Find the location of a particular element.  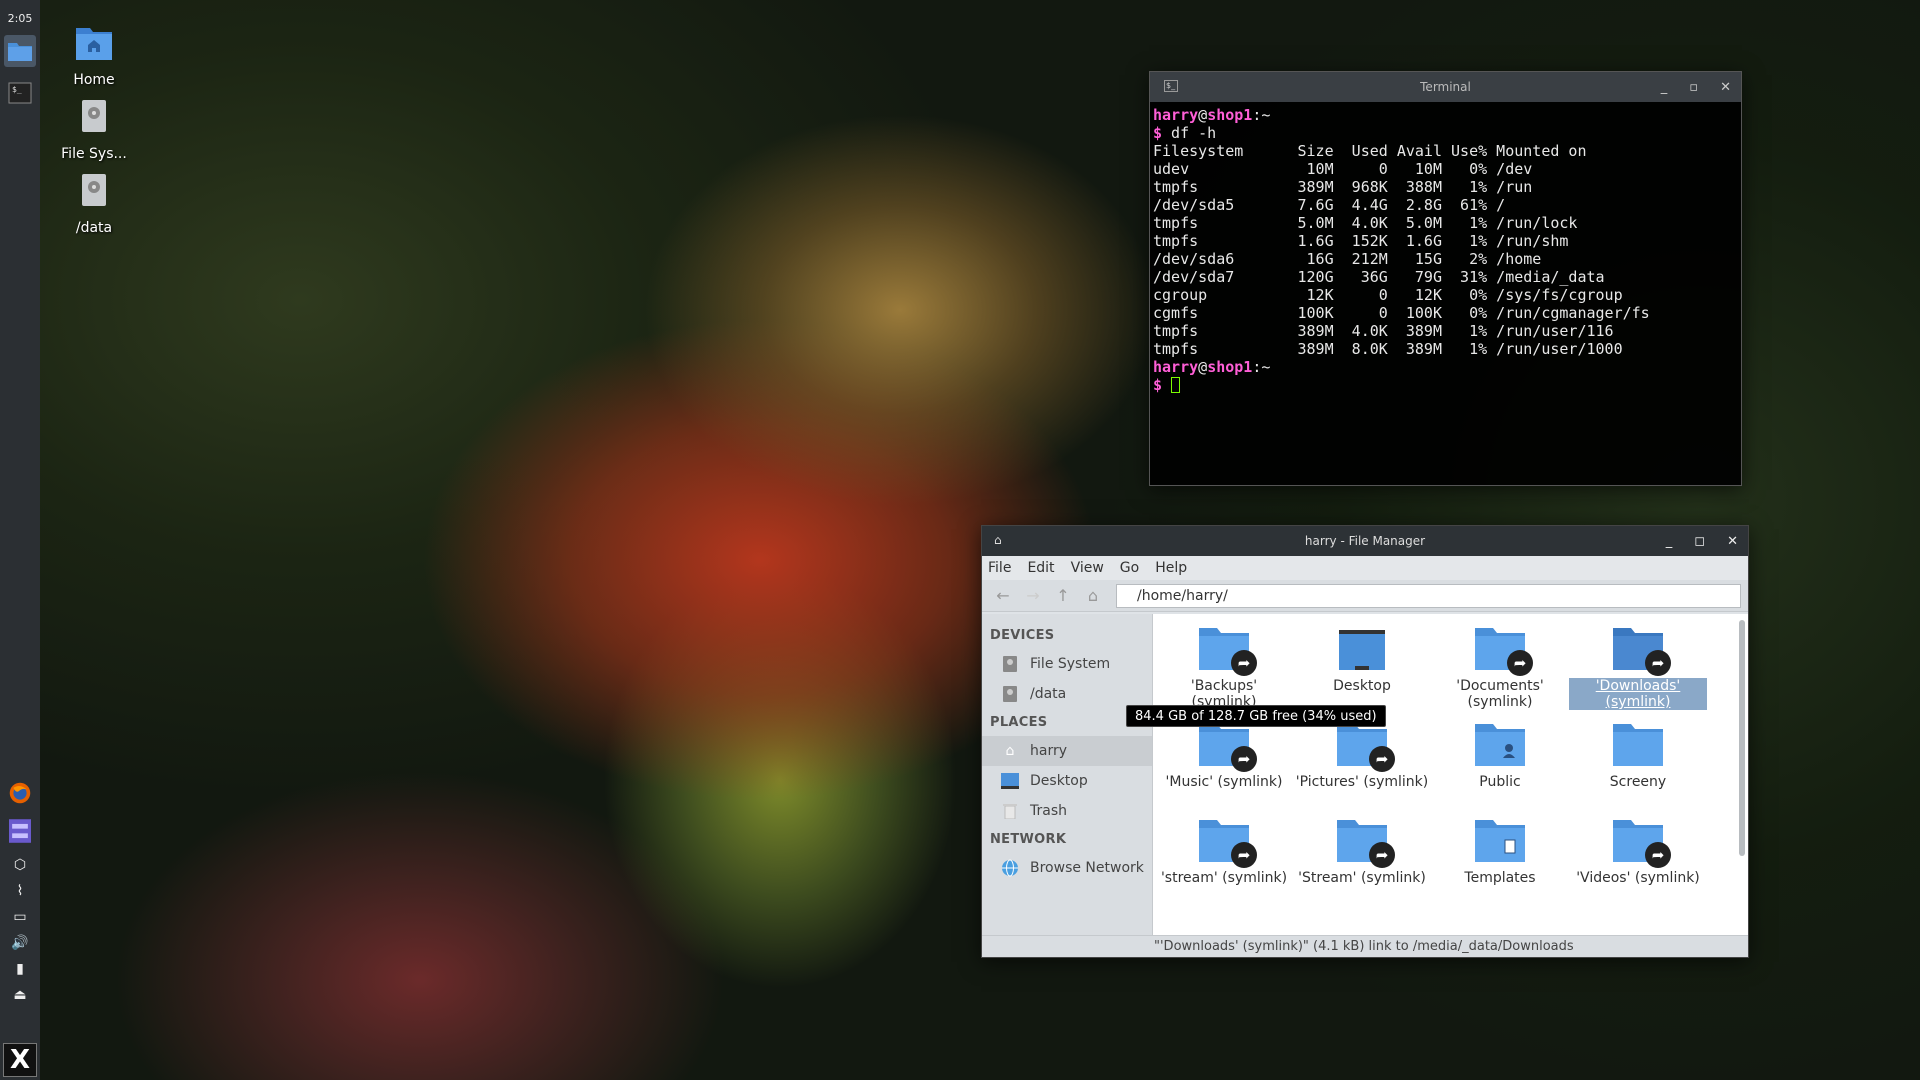

back-button: ← is located at coordinates (1003, 596).